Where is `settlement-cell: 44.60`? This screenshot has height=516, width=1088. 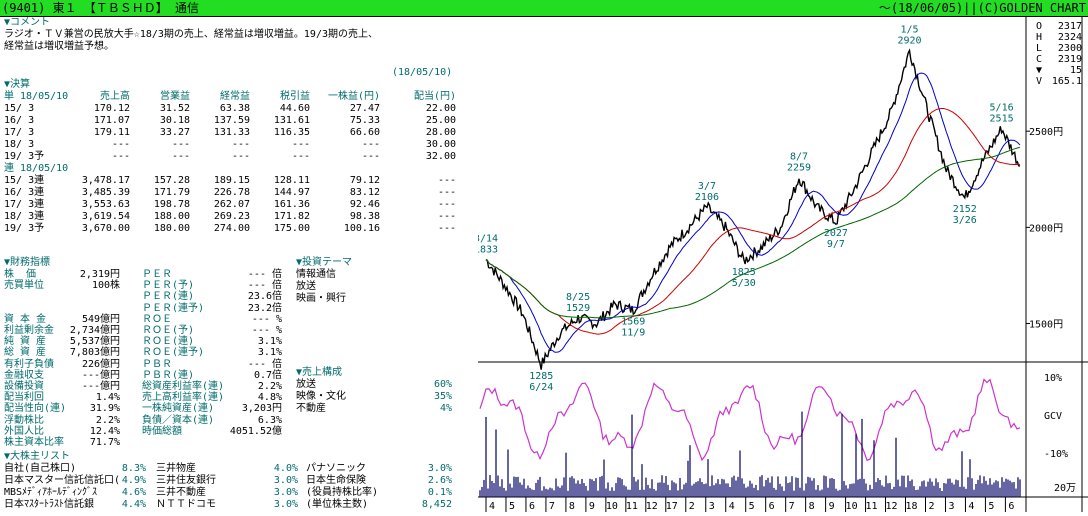 settlement-cell: 44.60 is located at coordinates (294, 108).